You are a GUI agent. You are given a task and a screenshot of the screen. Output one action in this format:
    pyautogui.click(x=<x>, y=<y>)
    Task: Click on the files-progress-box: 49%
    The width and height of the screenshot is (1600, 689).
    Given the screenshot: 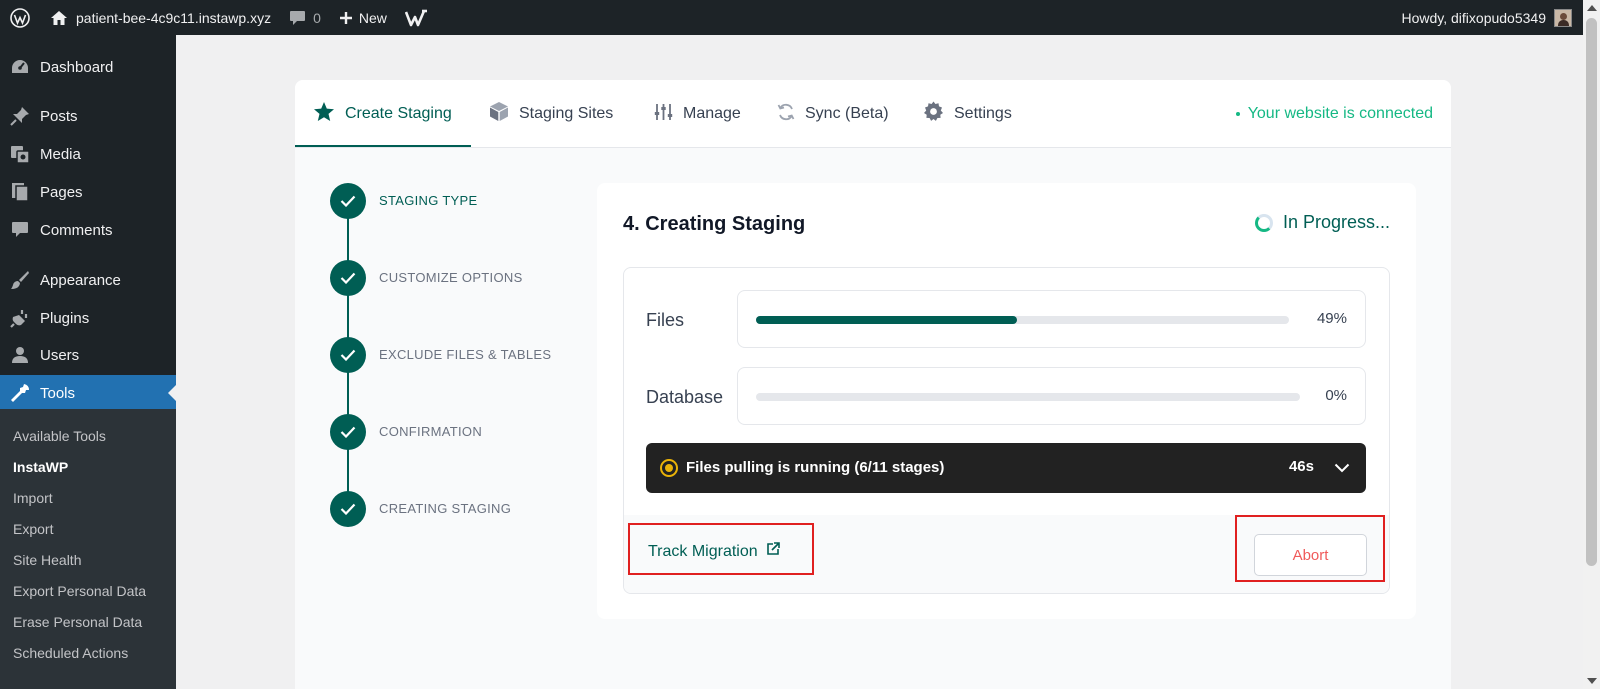 What is the action you would take?
    pyautogui.click(x=1051, y=319)
    